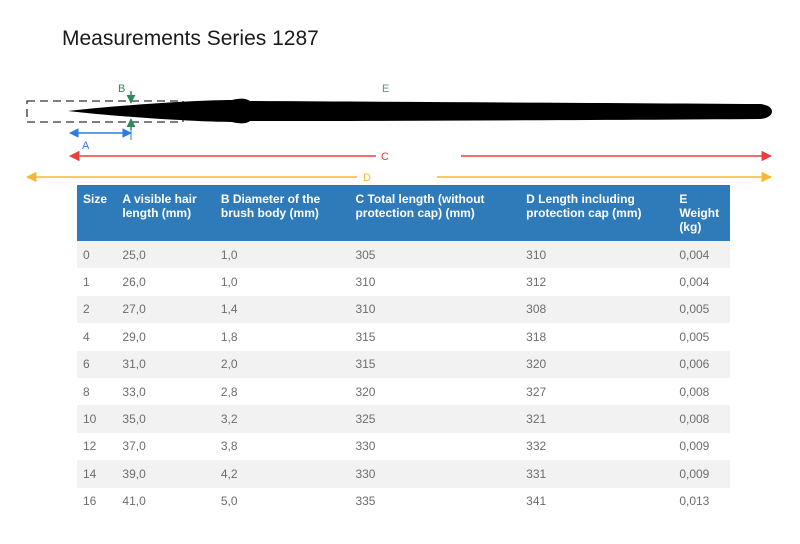  What do you see at coordinates (701, 501) in the screenshot?
I see `weight-cell: 0,013` at bounding box center [701, 501].